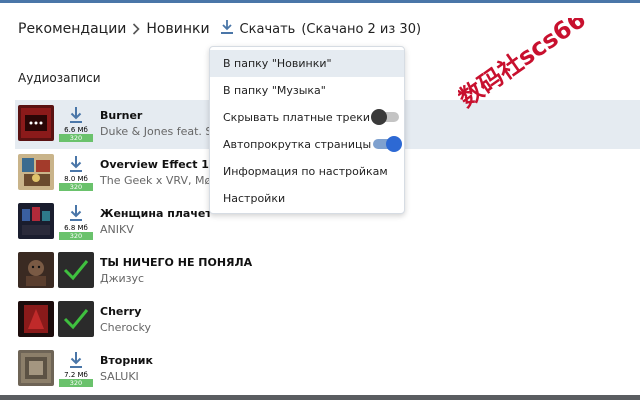 This screenshot has width=640, height=400. I want to click on track-artist: Cherocky, so click(125, 327).